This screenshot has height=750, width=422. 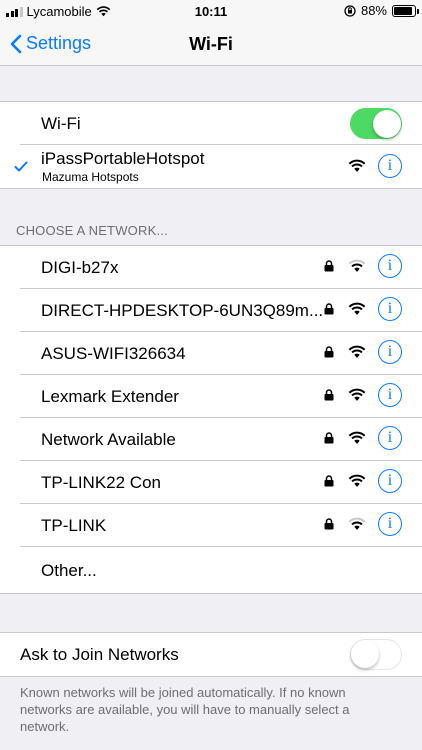 What do you see at coordinates (74, 525) in the screenshot?
I see `network-name: TP-LINK` at bounding box center [74, 525].